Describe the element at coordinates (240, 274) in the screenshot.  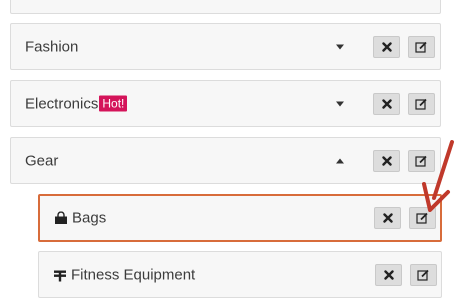
I see `subcategory-row-fitness-equipment: Fitness Equipment` at that location.